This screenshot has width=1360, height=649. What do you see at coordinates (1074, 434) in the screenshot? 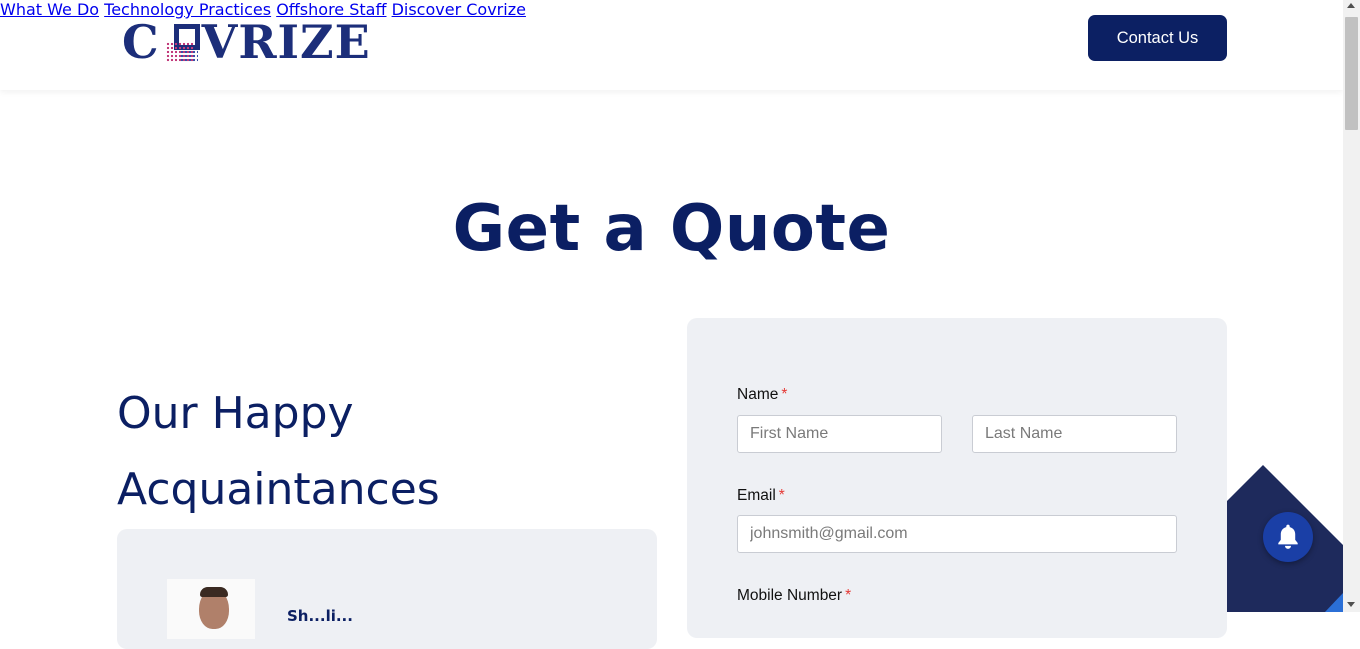
I see `last-name-input` at bounding box center [1074, 434].